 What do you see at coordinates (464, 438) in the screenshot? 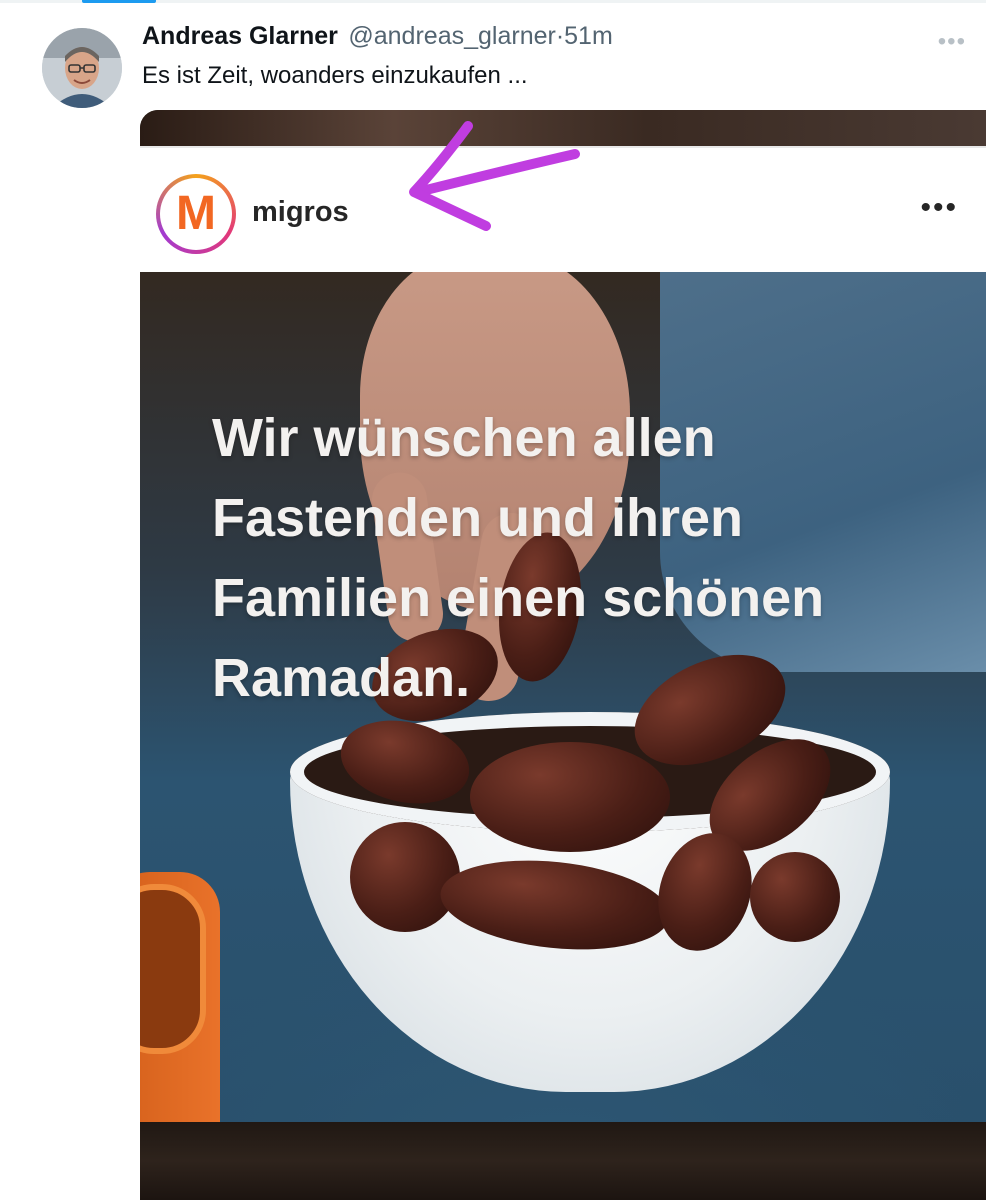
I see `overlay-line: Wir wünschen allen` at bounding box center [464, 438].